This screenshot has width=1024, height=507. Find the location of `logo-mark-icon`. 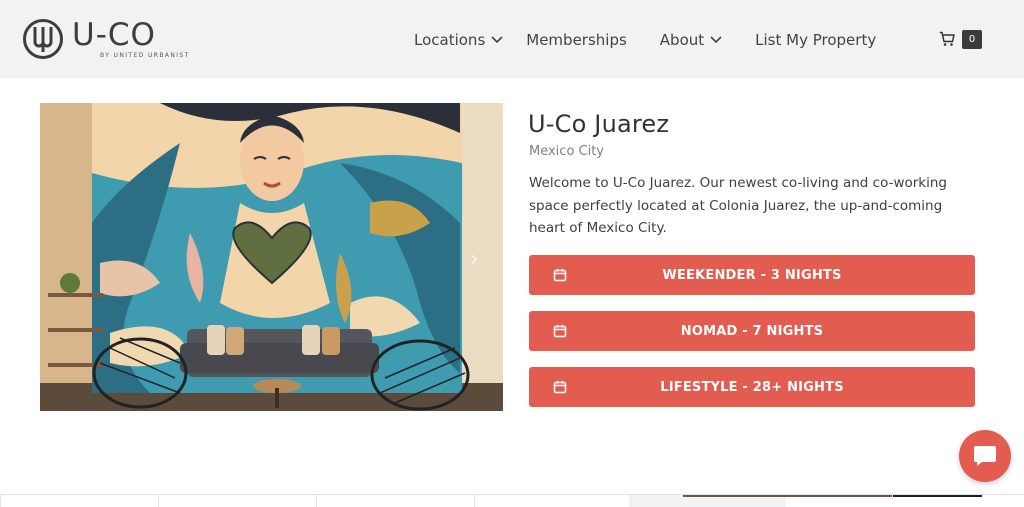

logo-mark-icon is located at coordinates (43, 39).